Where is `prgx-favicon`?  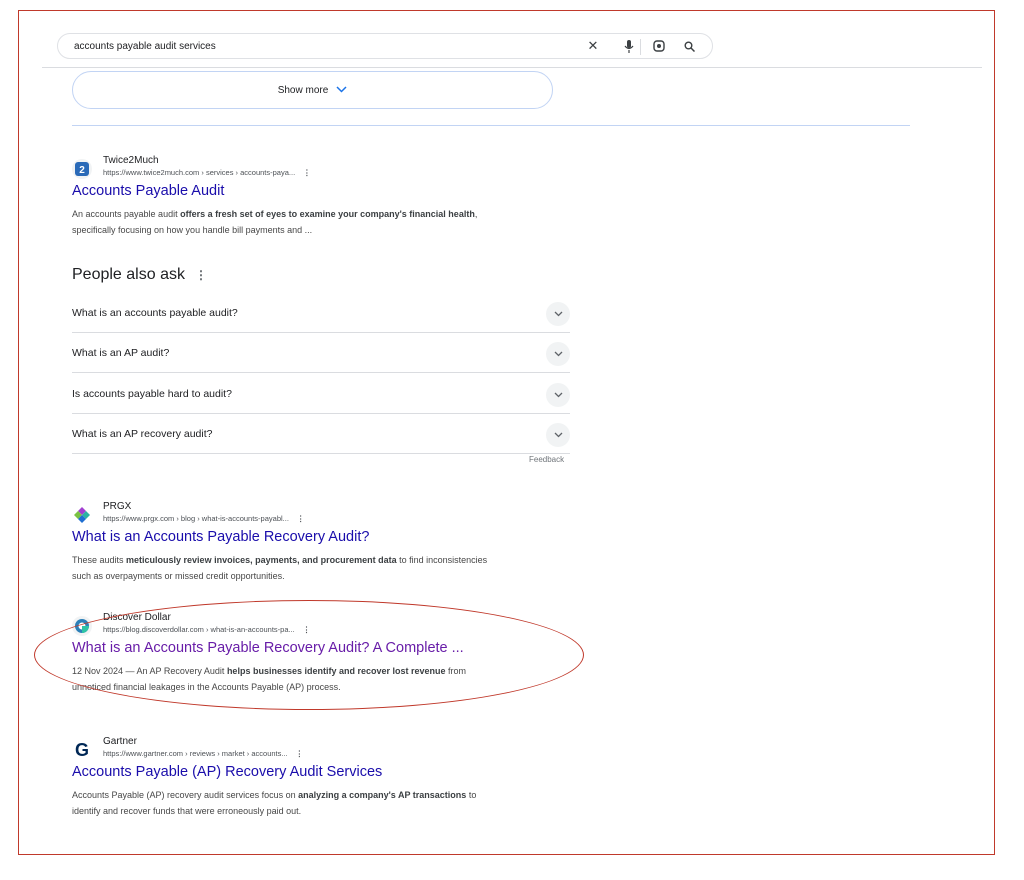
prgx-favicon is located at coordinates (82, 515).